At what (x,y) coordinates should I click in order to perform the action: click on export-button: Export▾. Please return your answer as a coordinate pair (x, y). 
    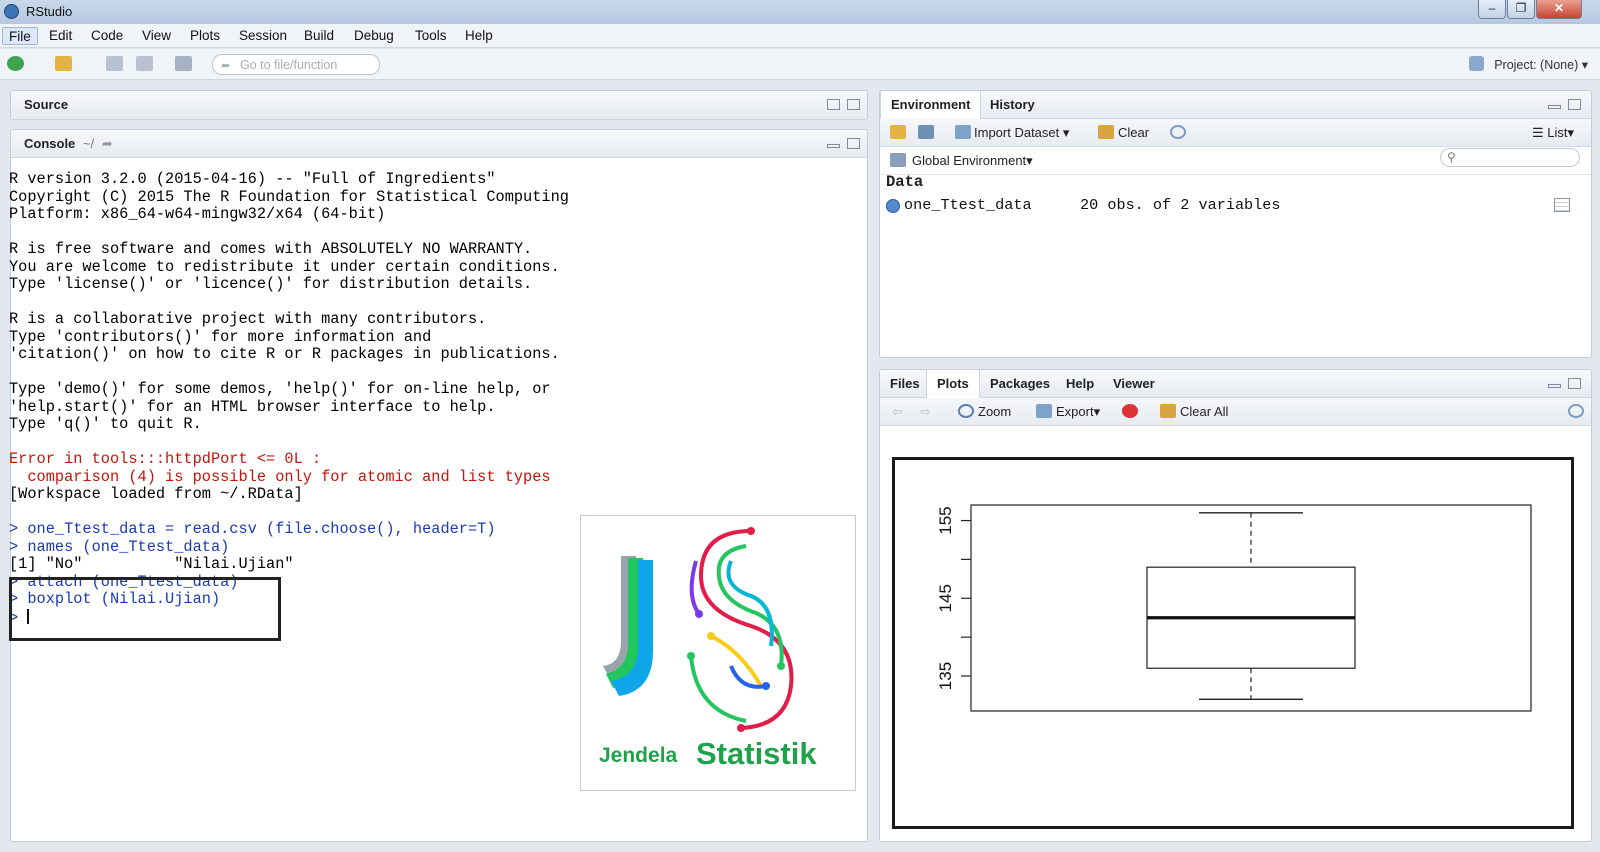
    Looking at the image, I should click on (1078, 412).